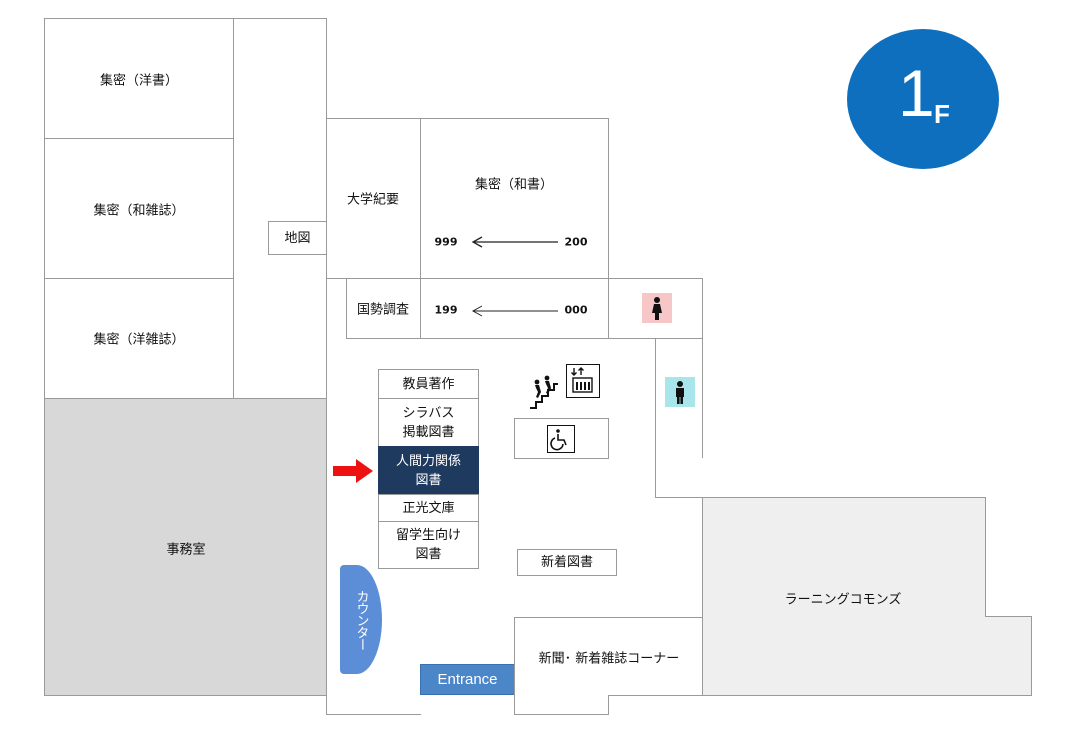 The height and width of the screenshot is (733, 1079). What do you see at coordinates (353, 471) in the screenshot?
I see `red-arrow-icon` at bounding box center [353, 471].